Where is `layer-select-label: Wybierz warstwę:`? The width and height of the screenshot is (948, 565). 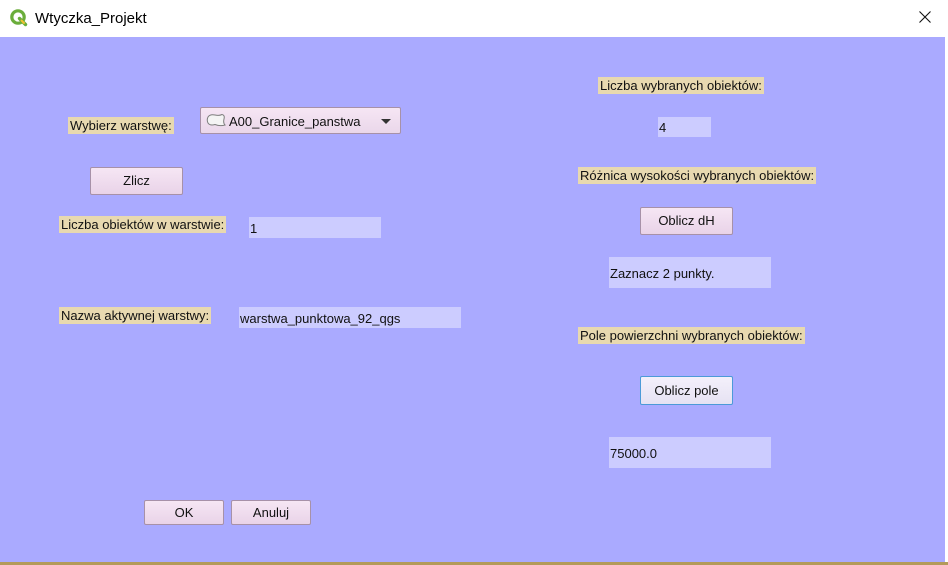 layer-select-label: Wybierz warstwę: is located at coordinates (121, 125).